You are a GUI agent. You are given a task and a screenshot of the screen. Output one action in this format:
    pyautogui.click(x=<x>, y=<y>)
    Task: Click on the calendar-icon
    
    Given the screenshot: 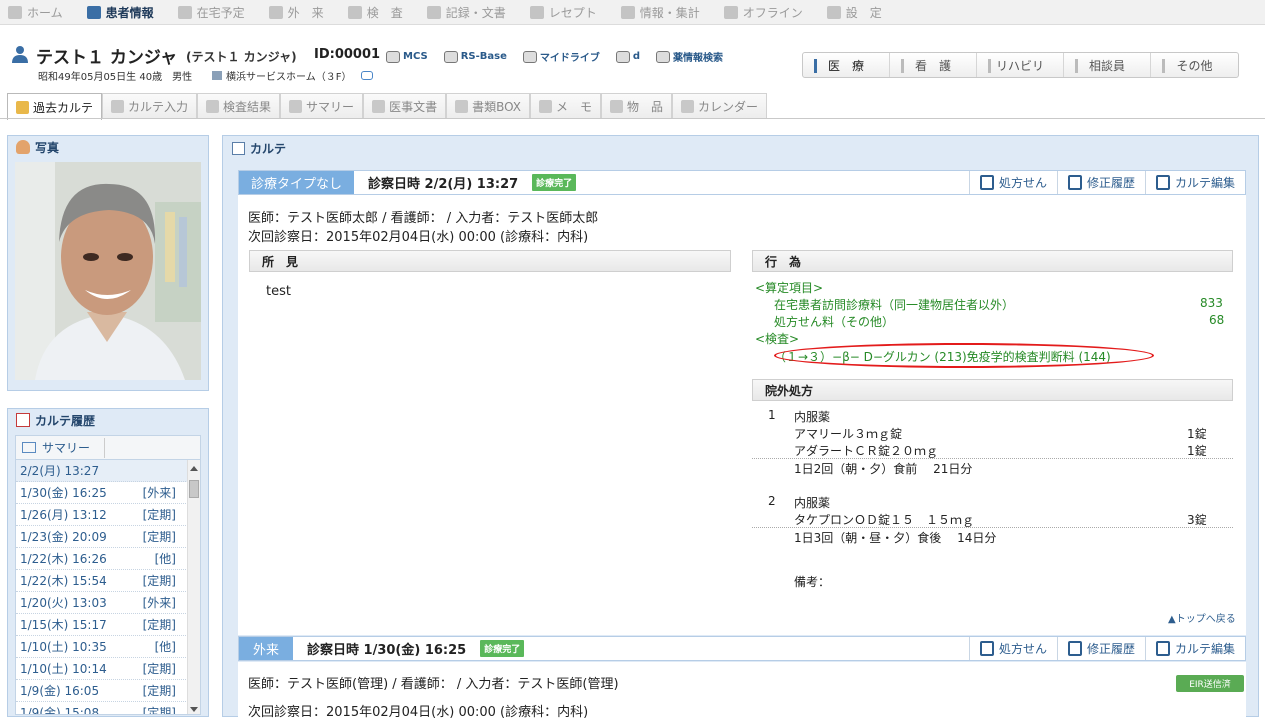 What is the action you would take?
    pyautogui.click(x=23, y=420)
    